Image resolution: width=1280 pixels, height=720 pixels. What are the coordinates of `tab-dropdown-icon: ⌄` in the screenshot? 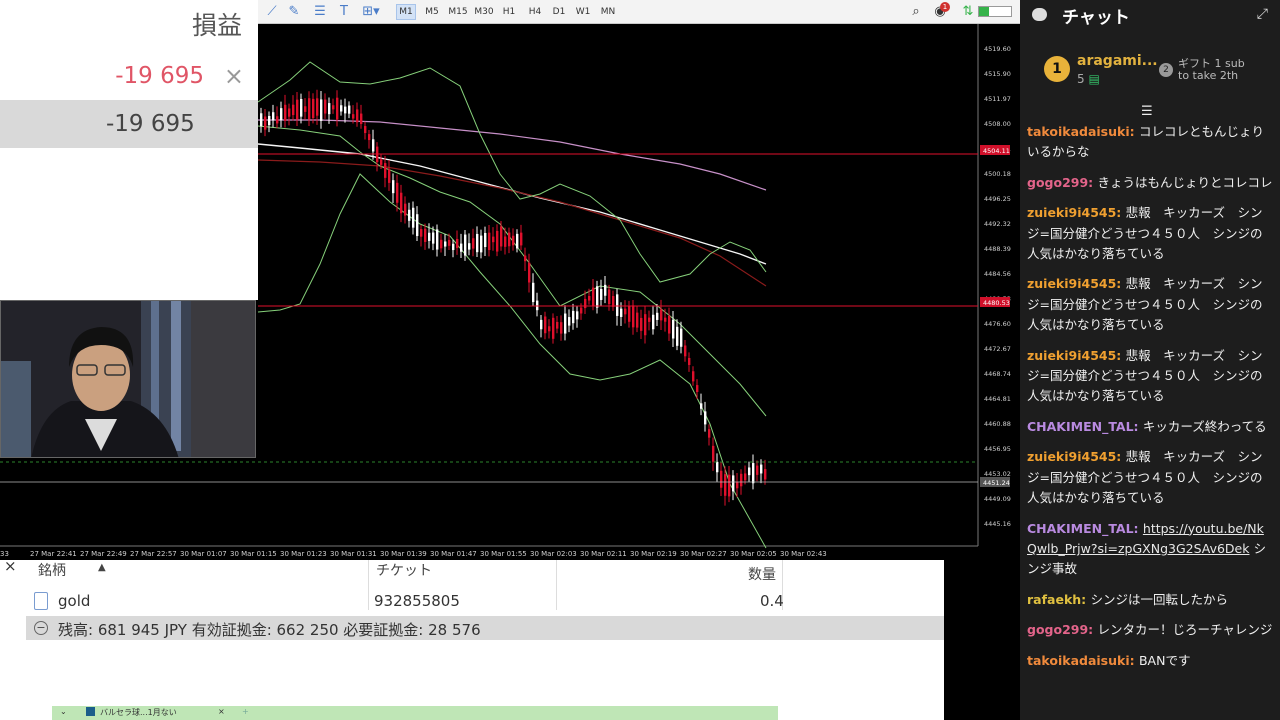 It's located at (63, 711).